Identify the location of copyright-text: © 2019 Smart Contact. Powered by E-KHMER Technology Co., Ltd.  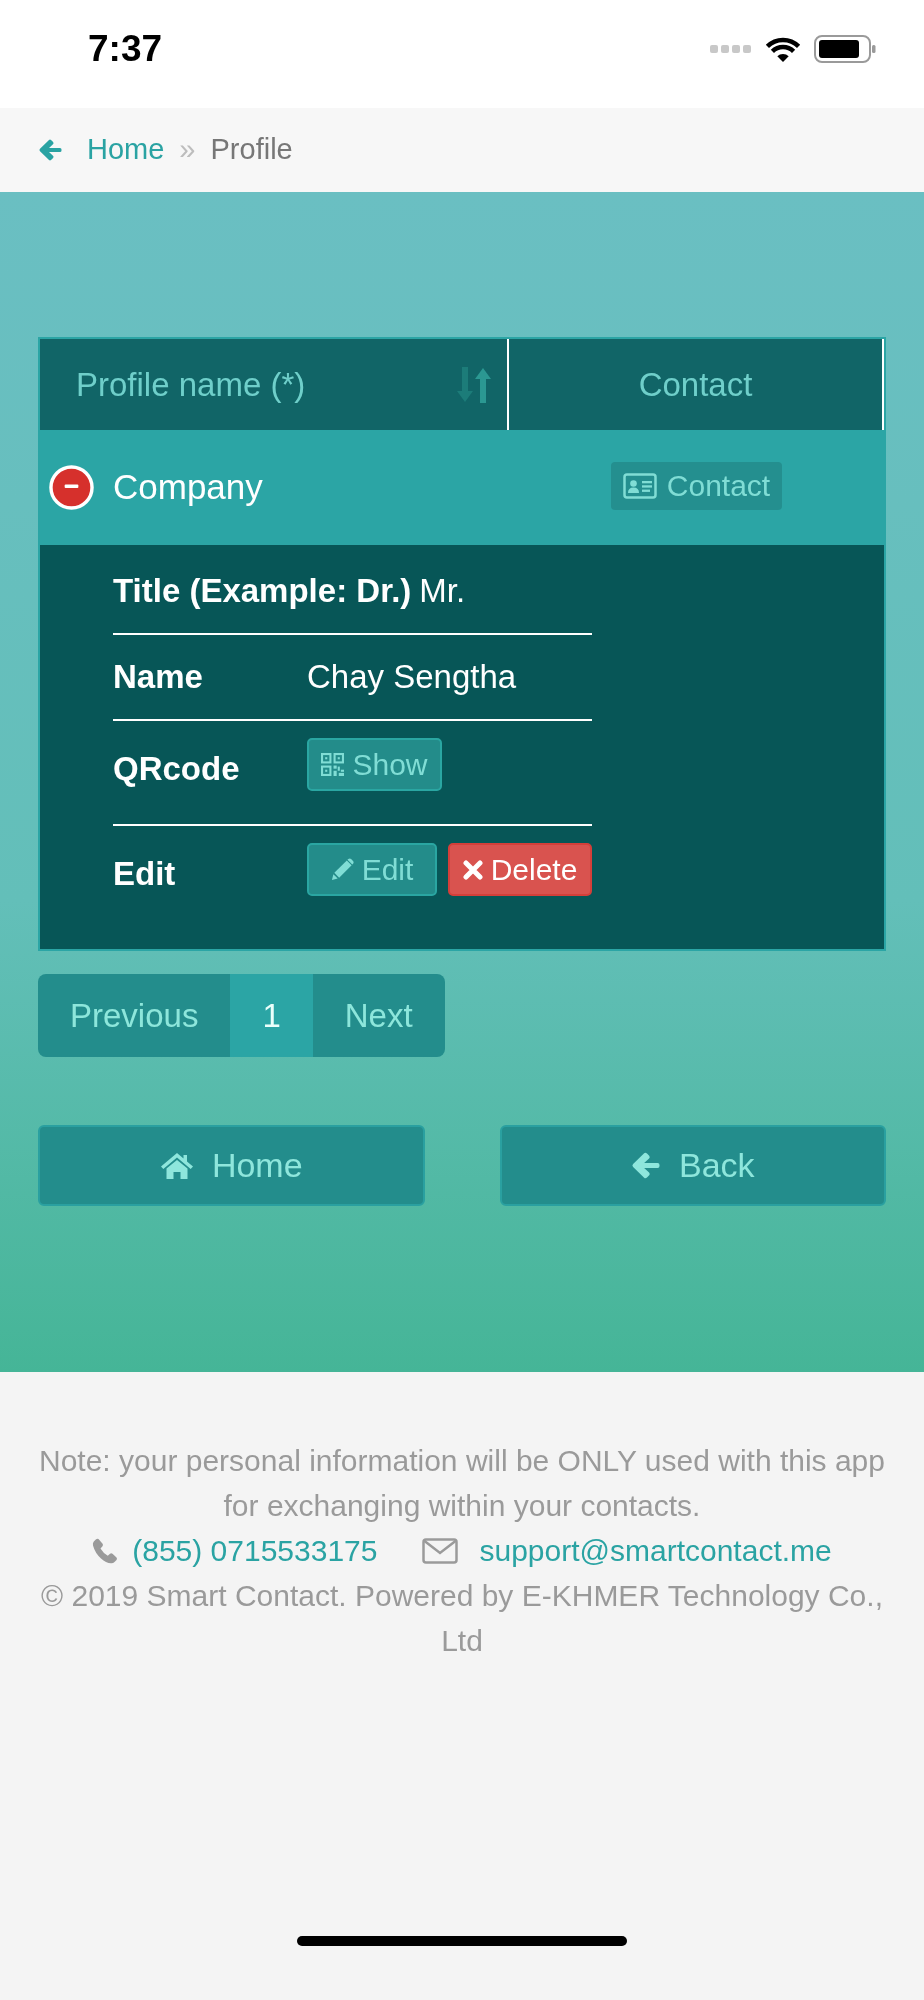
(462, 1618).